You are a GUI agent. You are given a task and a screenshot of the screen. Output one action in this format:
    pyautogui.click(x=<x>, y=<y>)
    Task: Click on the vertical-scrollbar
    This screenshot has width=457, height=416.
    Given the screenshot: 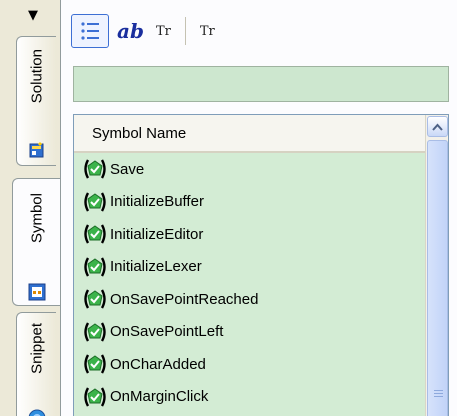 What is the action you would take?
    pyautogui.click(x=436, y=265)
    